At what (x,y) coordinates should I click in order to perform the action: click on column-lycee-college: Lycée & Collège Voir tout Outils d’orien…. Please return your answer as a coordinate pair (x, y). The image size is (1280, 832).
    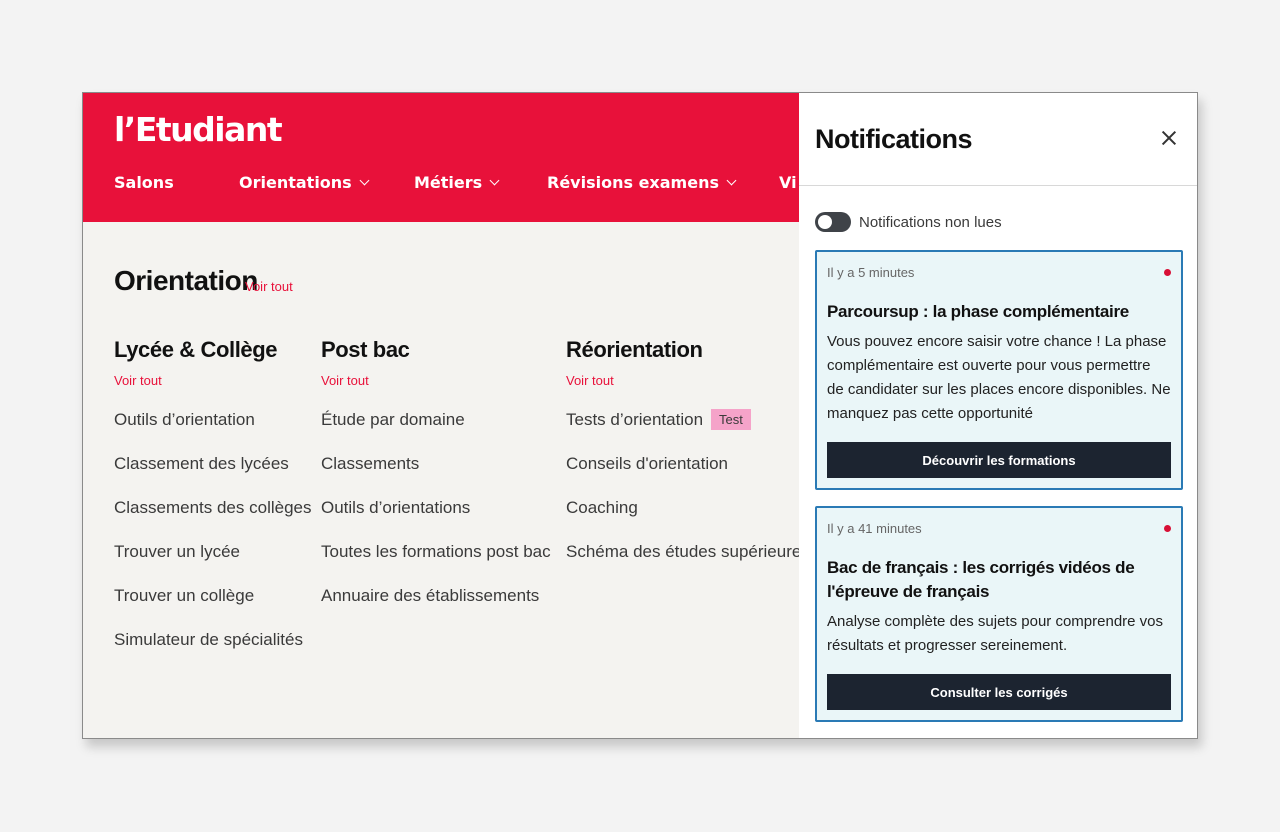
    Looking at the image, I should click on (212, 505).